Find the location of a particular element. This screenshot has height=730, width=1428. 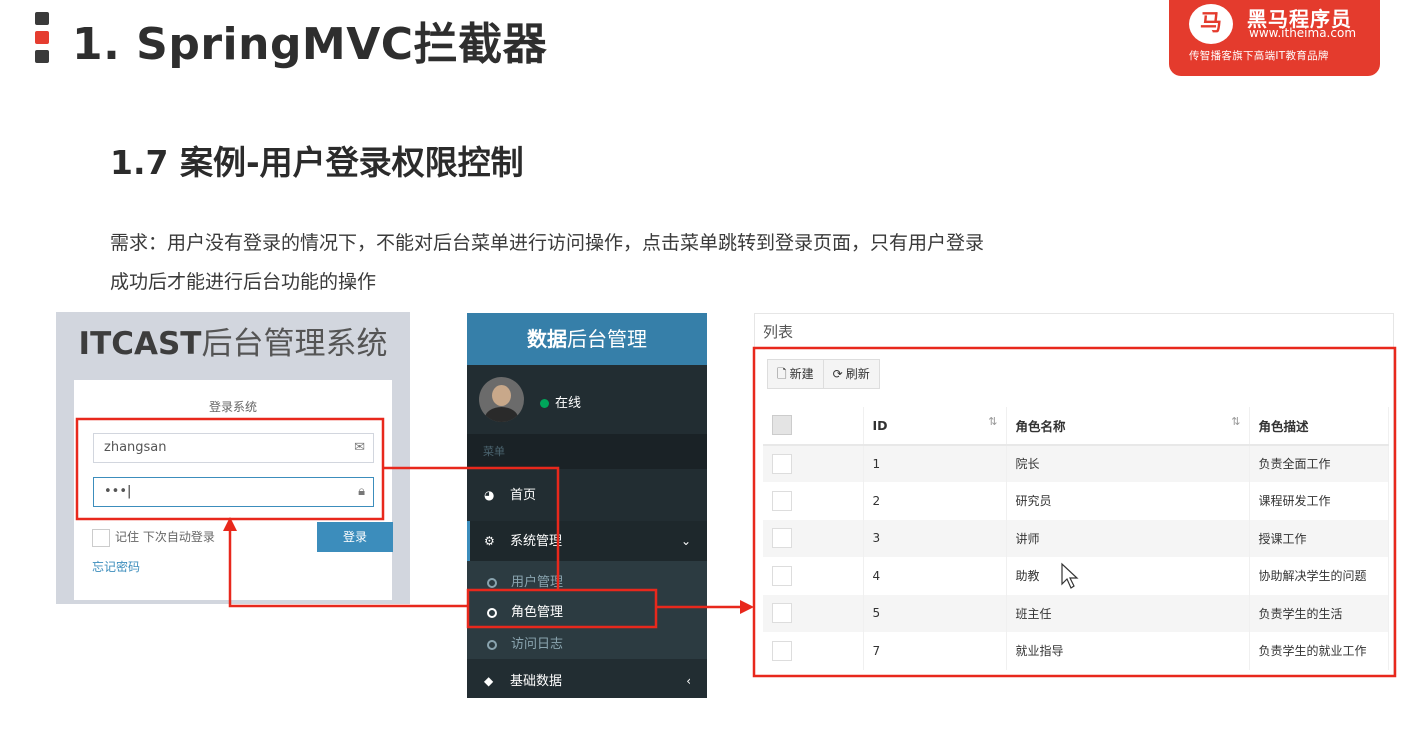

cell-id: 7 is located at coordinates (935, 651).